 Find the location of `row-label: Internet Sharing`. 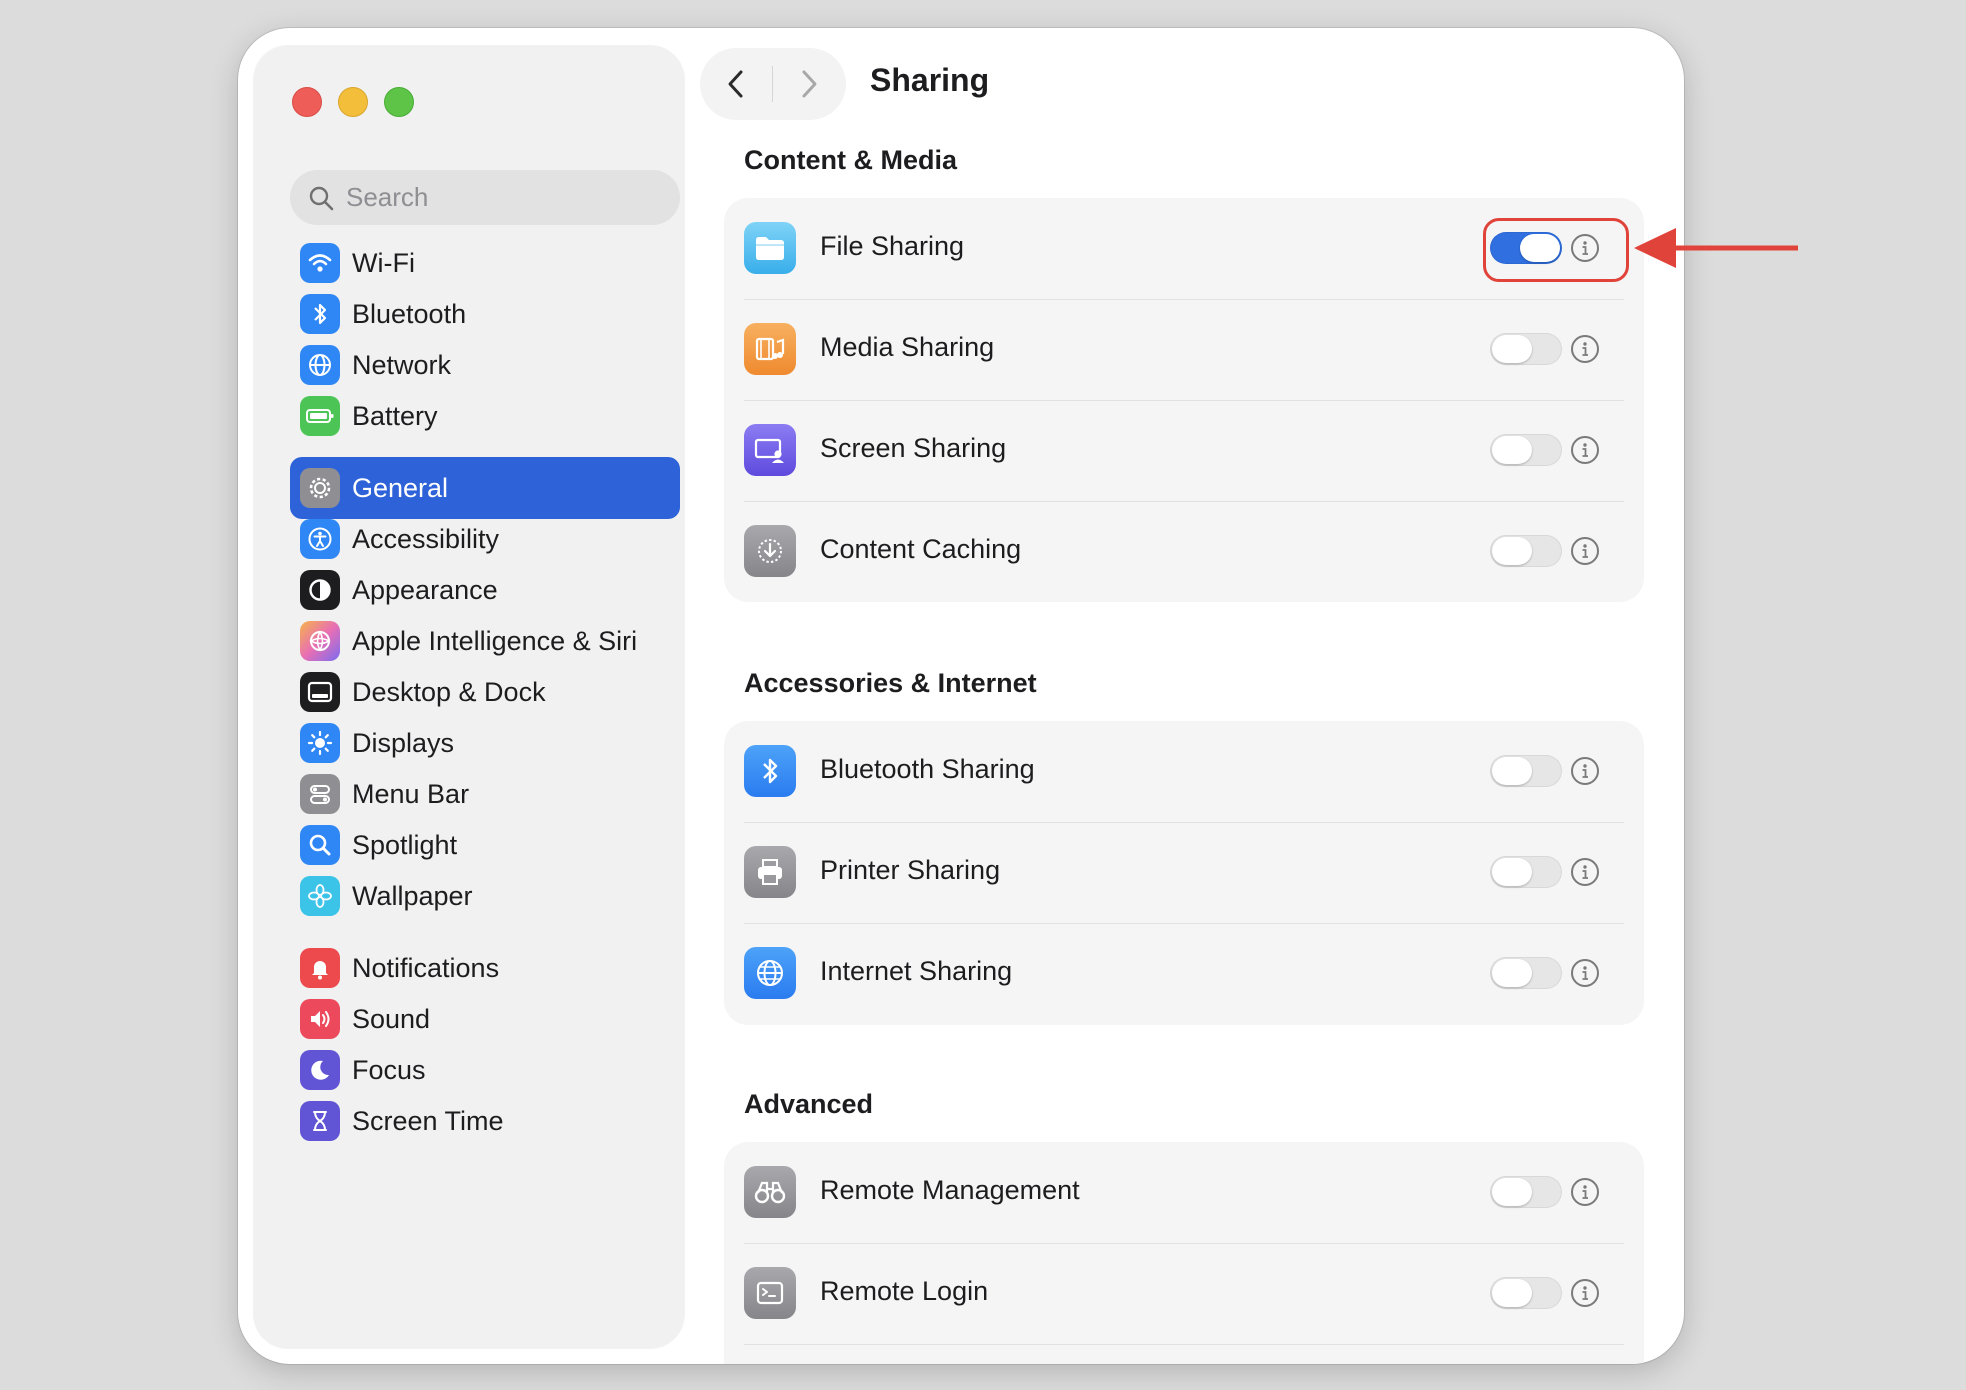

row-label: Internet Sharing is located at coordinates (916, 971).